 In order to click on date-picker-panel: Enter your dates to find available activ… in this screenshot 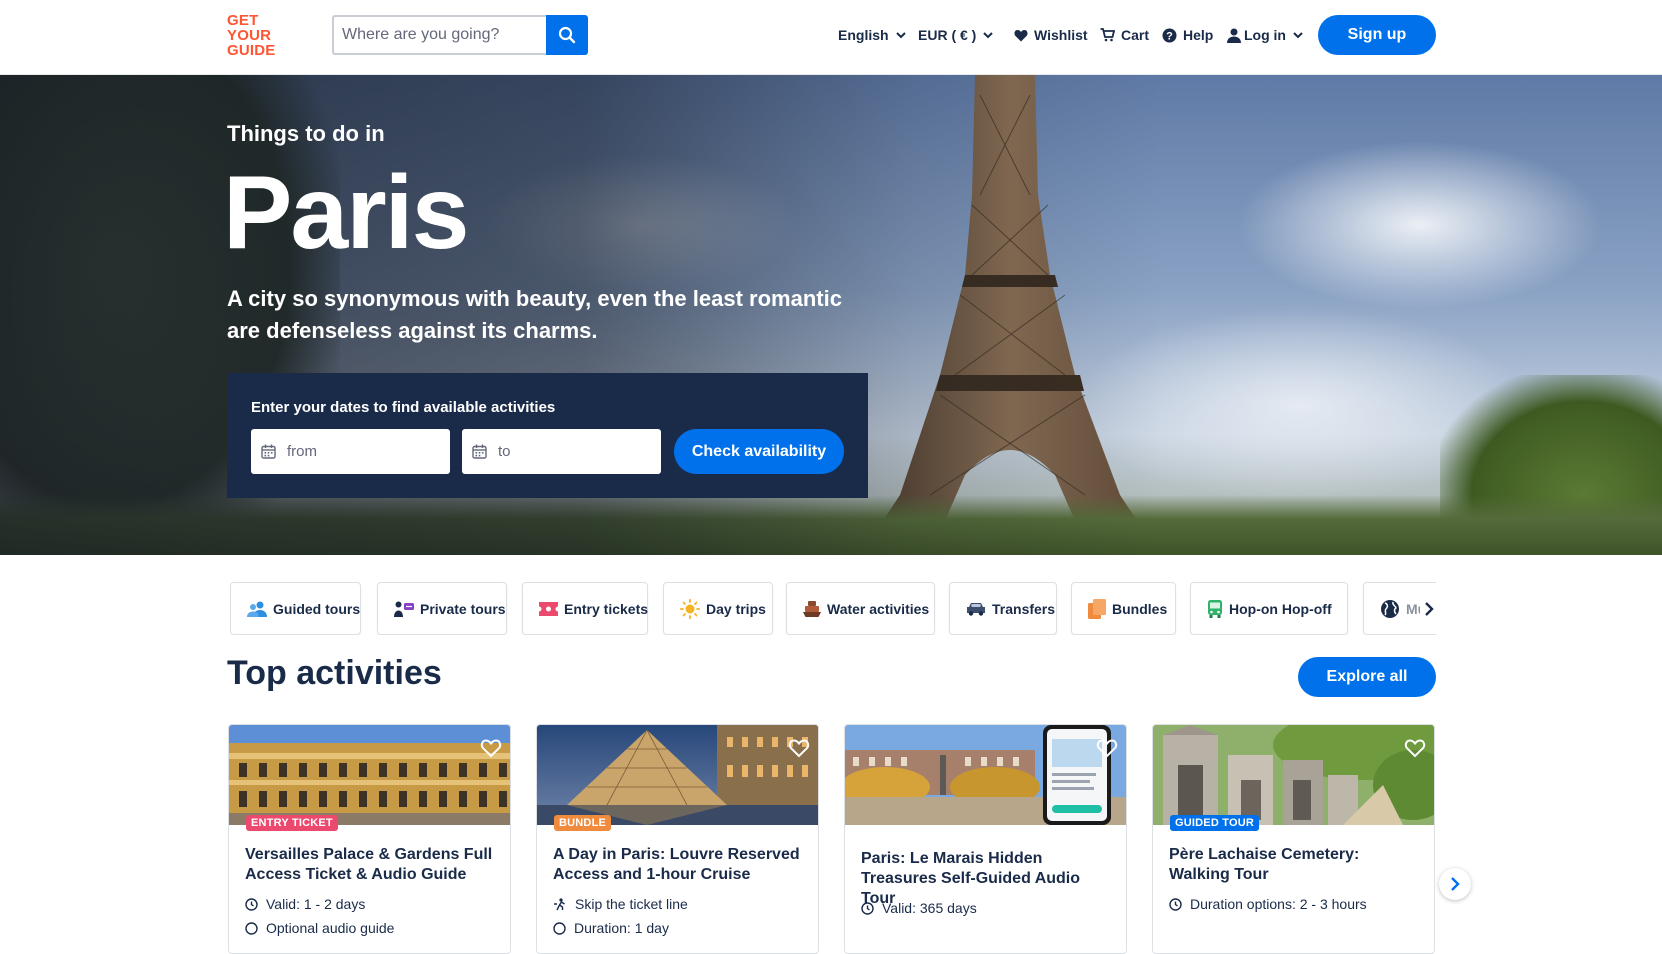, I will do `click(547, 435)`.